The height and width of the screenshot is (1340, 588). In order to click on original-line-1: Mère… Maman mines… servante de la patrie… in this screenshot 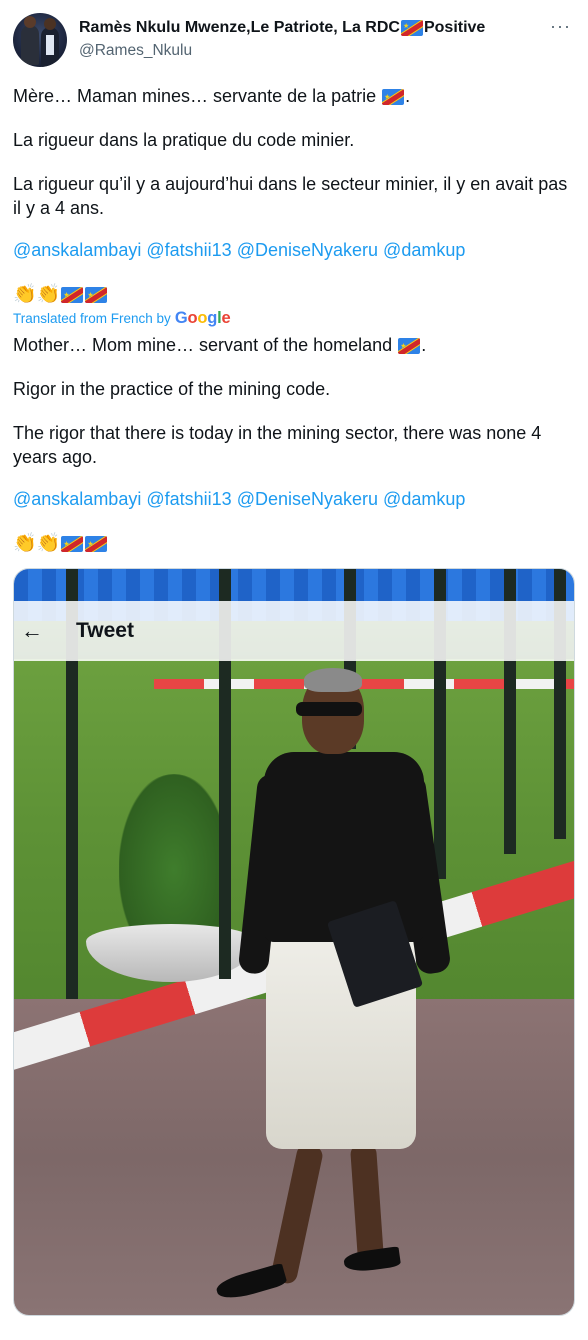, I will do `click(294, 96)`.